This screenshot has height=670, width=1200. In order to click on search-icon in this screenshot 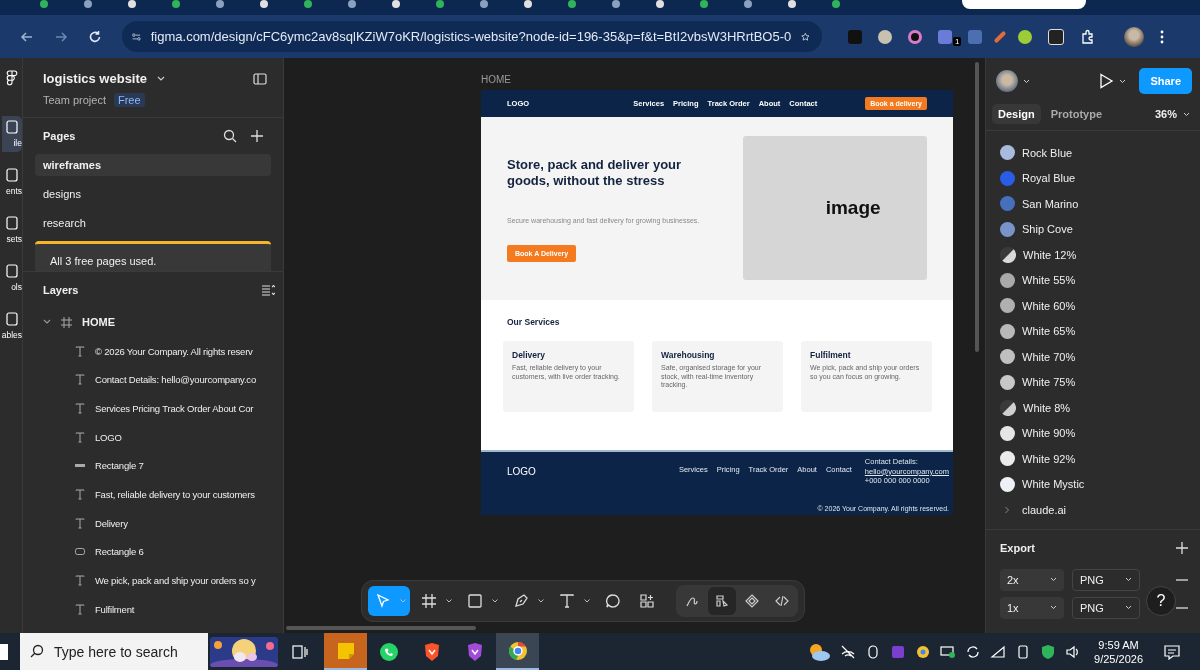, I will do `click(230, 136)`.